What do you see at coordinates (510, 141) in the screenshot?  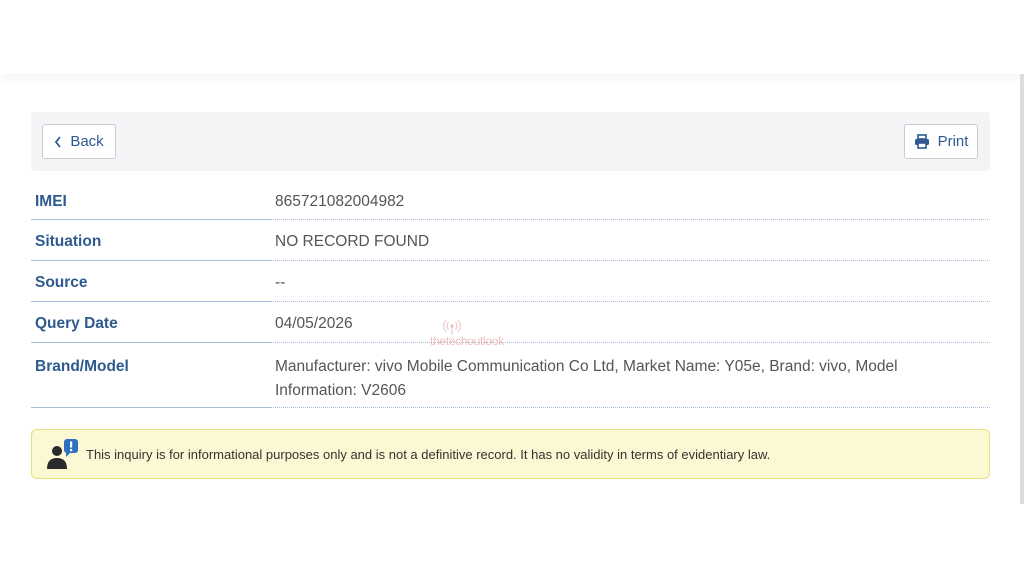 I see `action-toolbar: Back Print` at bounding box center [510, 141].